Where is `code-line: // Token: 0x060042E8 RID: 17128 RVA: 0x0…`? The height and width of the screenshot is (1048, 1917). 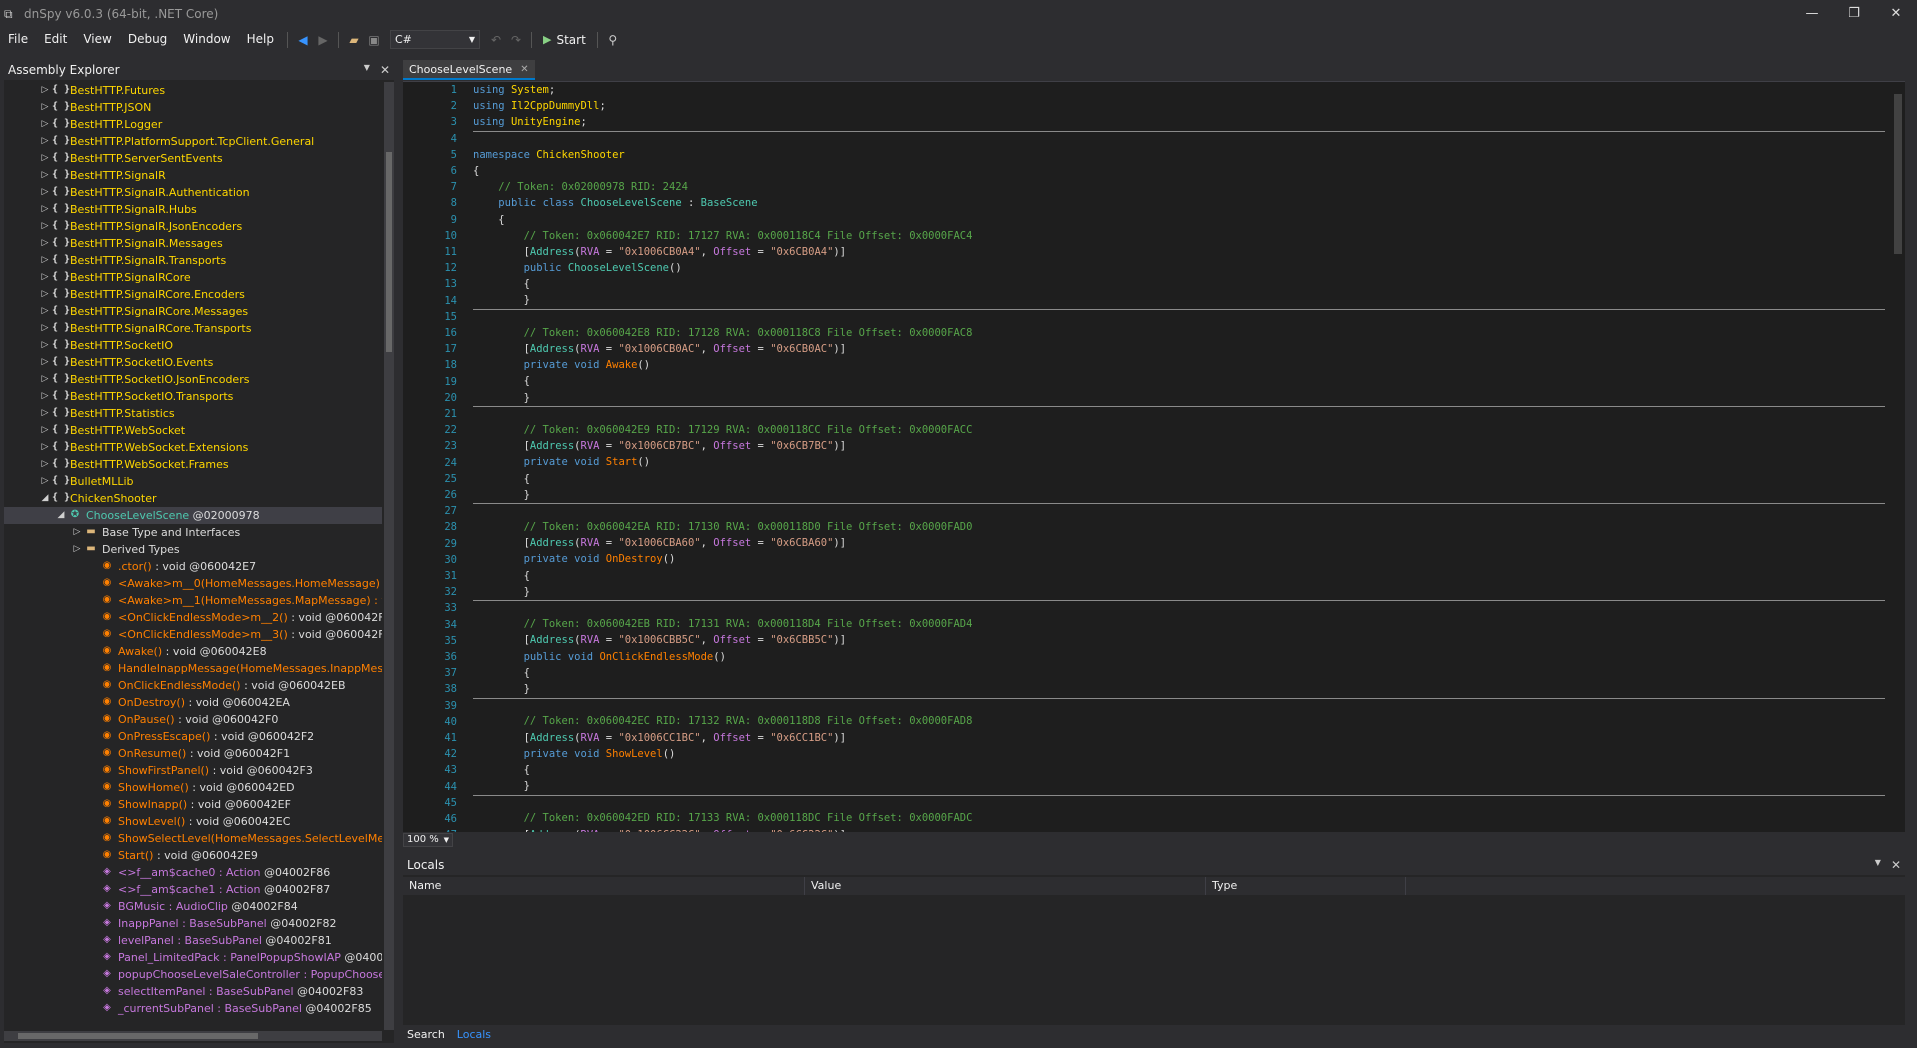 code-line: // Token: 0x060042E8 RID: 17128 RVA: 0x0… is located at coordinates (1179, 333).